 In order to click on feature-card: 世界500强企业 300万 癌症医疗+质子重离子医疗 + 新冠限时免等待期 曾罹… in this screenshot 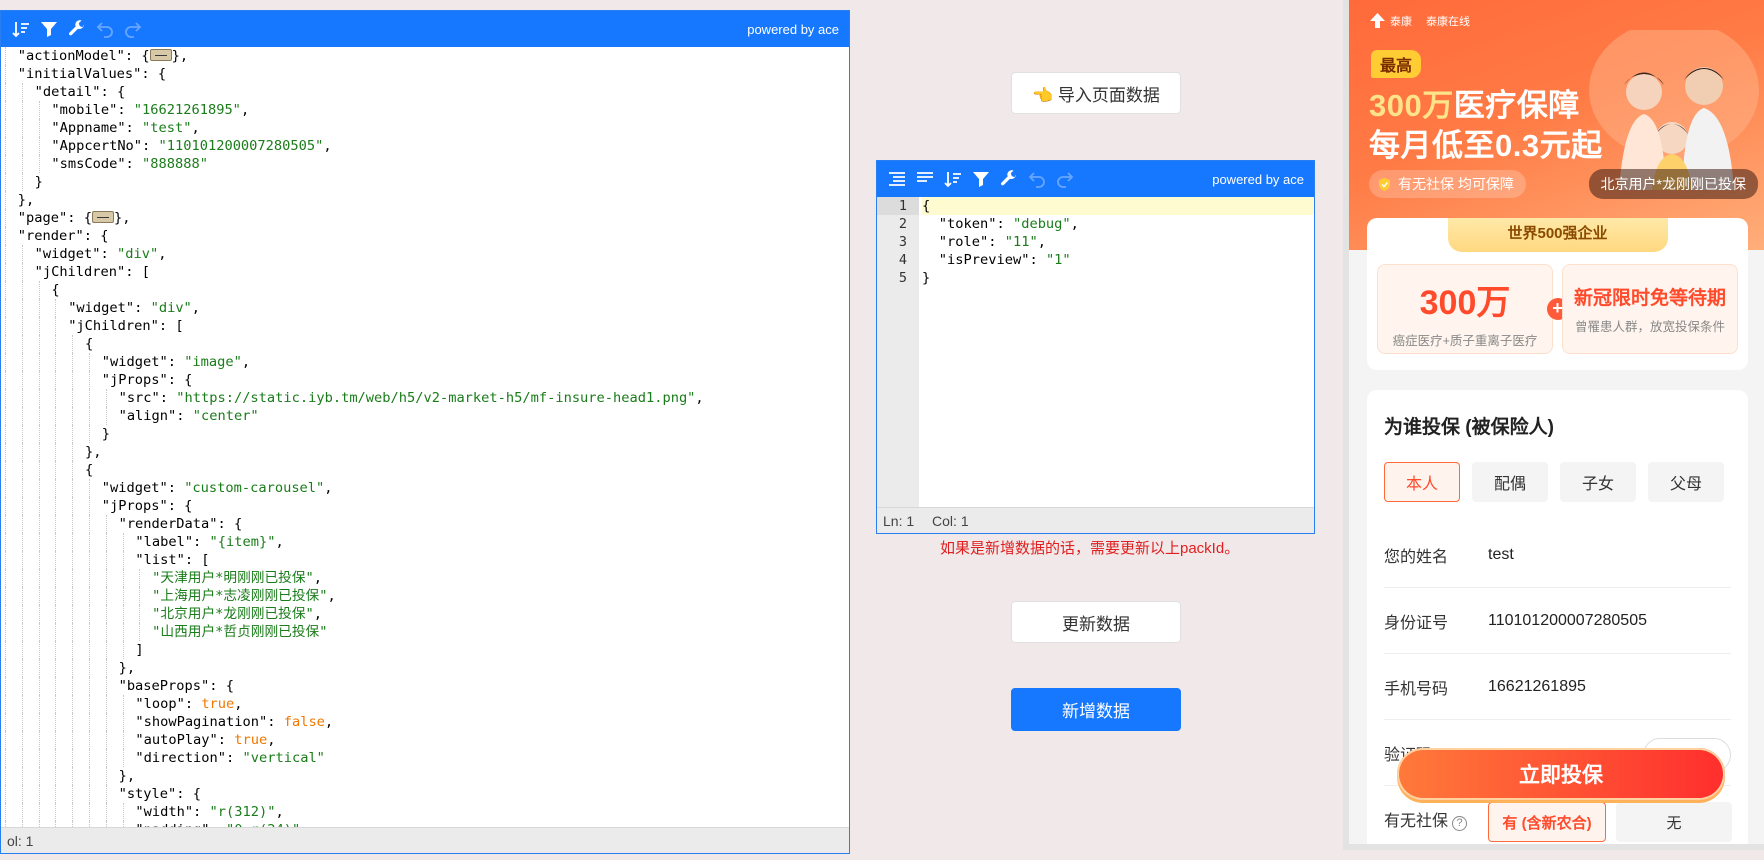, I will do `click(1557, 294)`.